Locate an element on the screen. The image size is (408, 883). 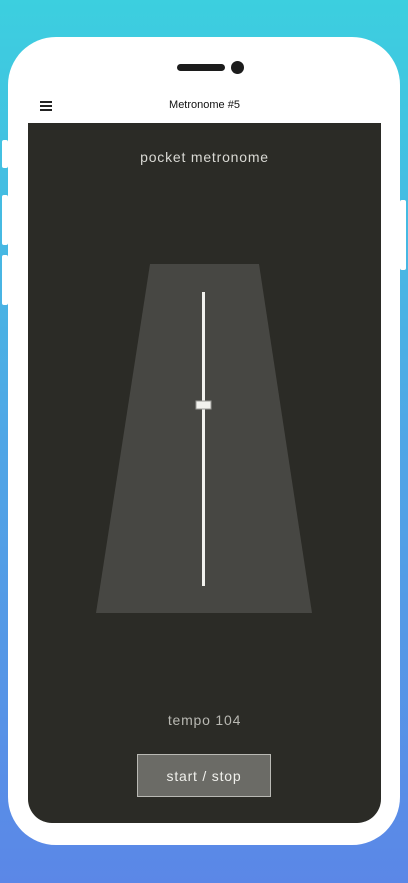
start-stop-button: start / stop is located at coordinates (204, 775).